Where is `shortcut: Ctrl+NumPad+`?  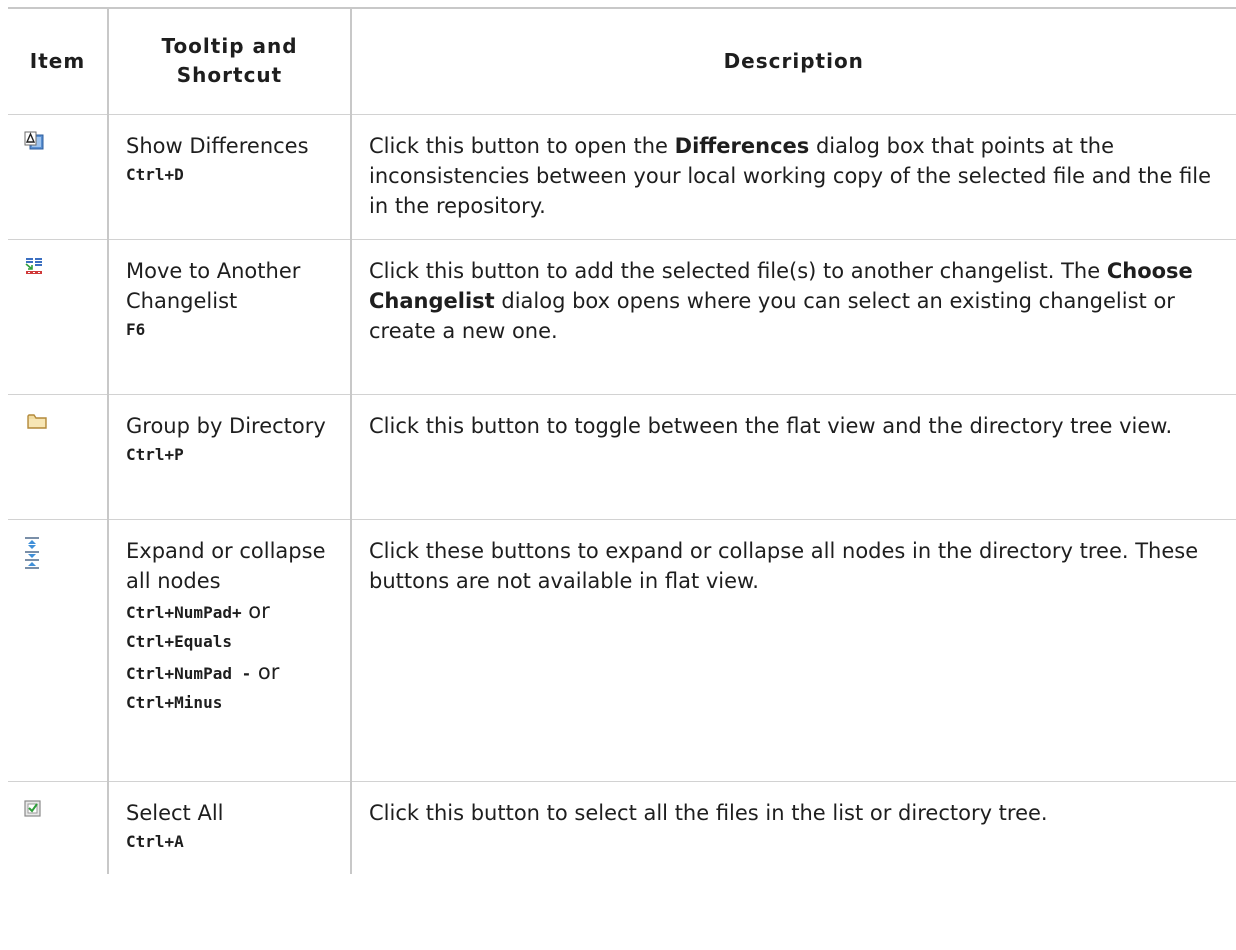 shortcut: Ctrl+NumPad+ is located at coordinates (184, 612).